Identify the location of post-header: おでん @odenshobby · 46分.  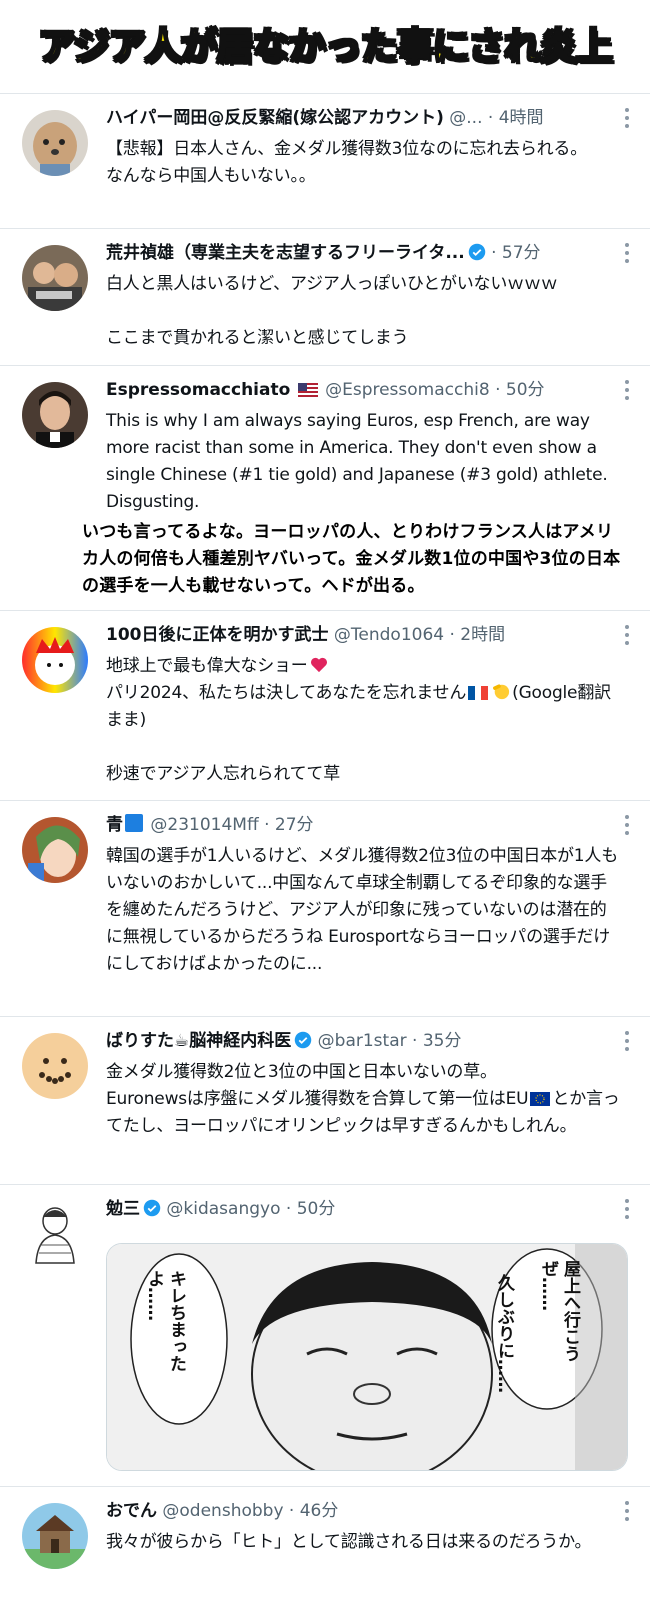
(364, 1512).